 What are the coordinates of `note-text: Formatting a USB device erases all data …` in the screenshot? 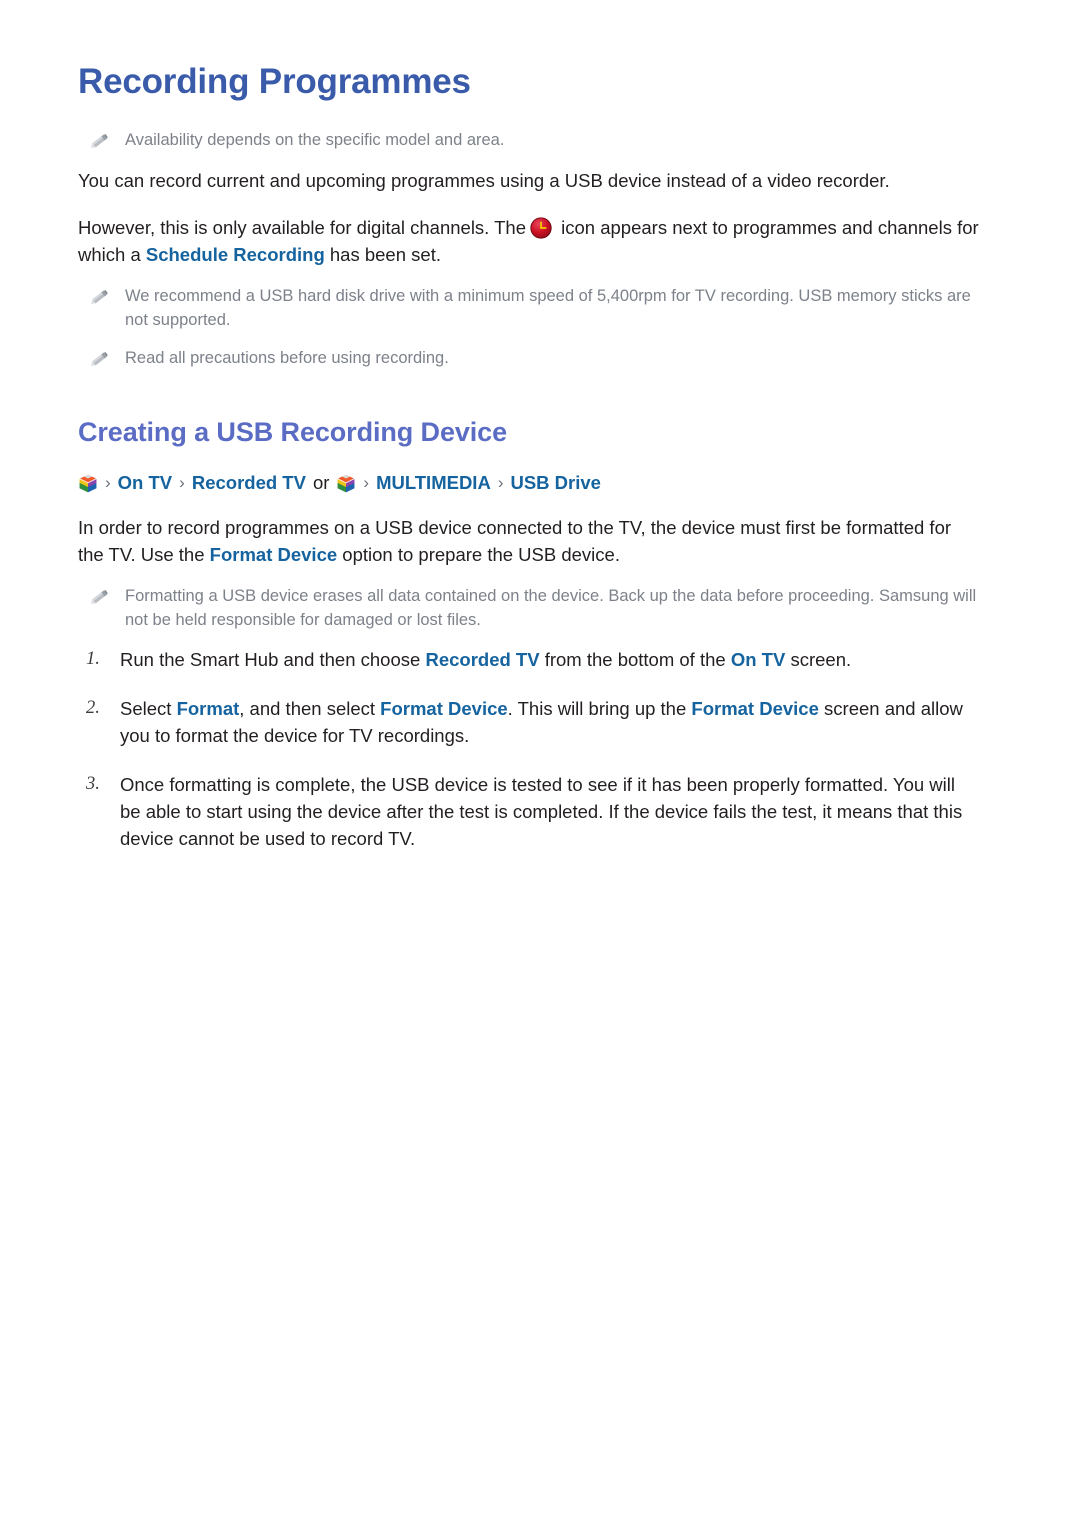 It's located at (551, 608).